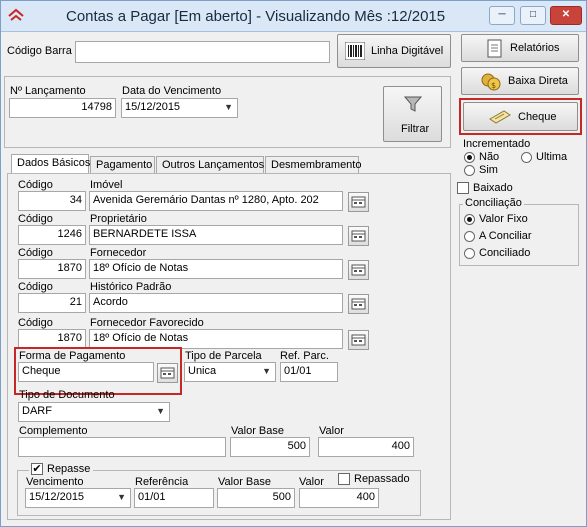  Describe the element at coordinates (52, 339) in the screenshot. I see `favorecido-codigo-input: 1870` at that location.